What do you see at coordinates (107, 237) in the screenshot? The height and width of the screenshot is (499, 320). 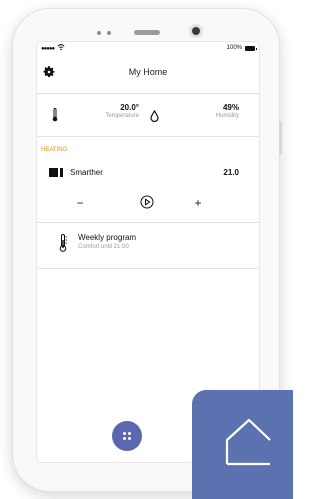 I see `program-title: Weekly program` at bounding box center [107, 237].